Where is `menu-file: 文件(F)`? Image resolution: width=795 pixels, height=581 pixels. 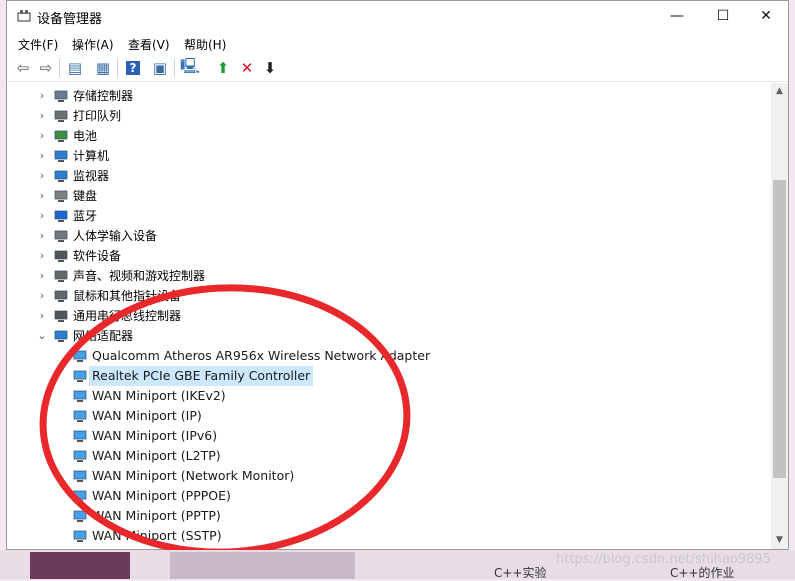
menu-file: 文件(F) is located at coordinates (38, 44).